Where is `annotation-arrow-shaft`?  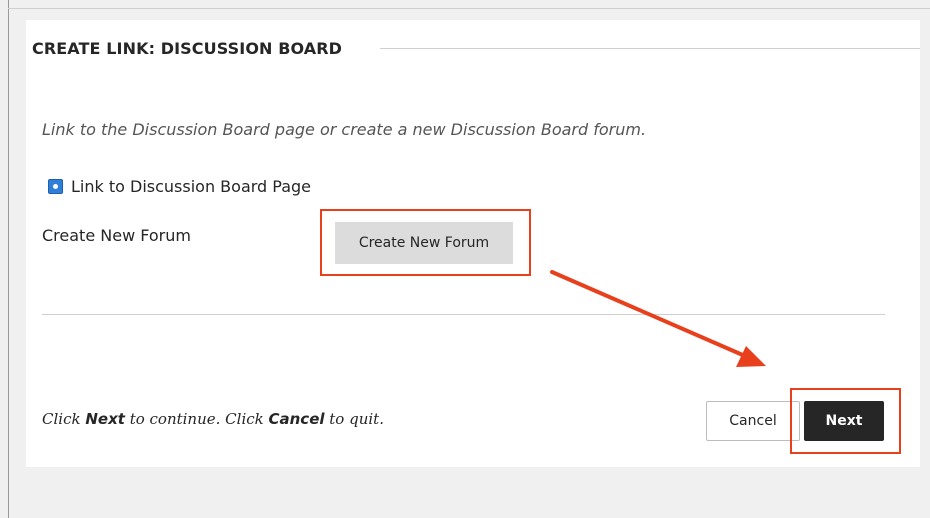 annotation-arrow-shaft is located at coordinates (648, 314).